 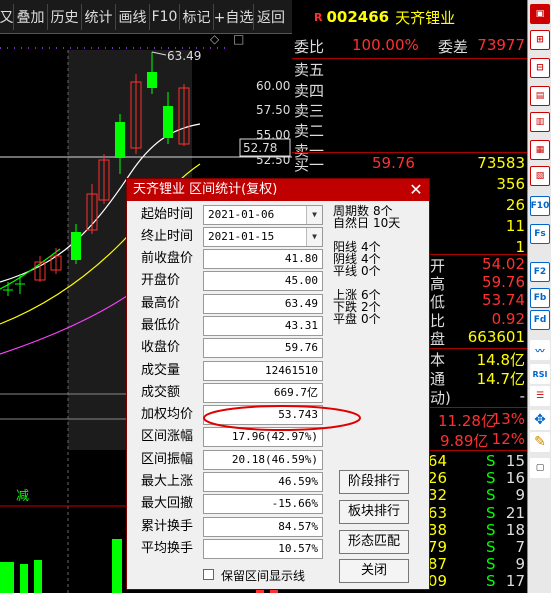 I want to click on field-label: 最大回撤, so click(x=167, y=504).